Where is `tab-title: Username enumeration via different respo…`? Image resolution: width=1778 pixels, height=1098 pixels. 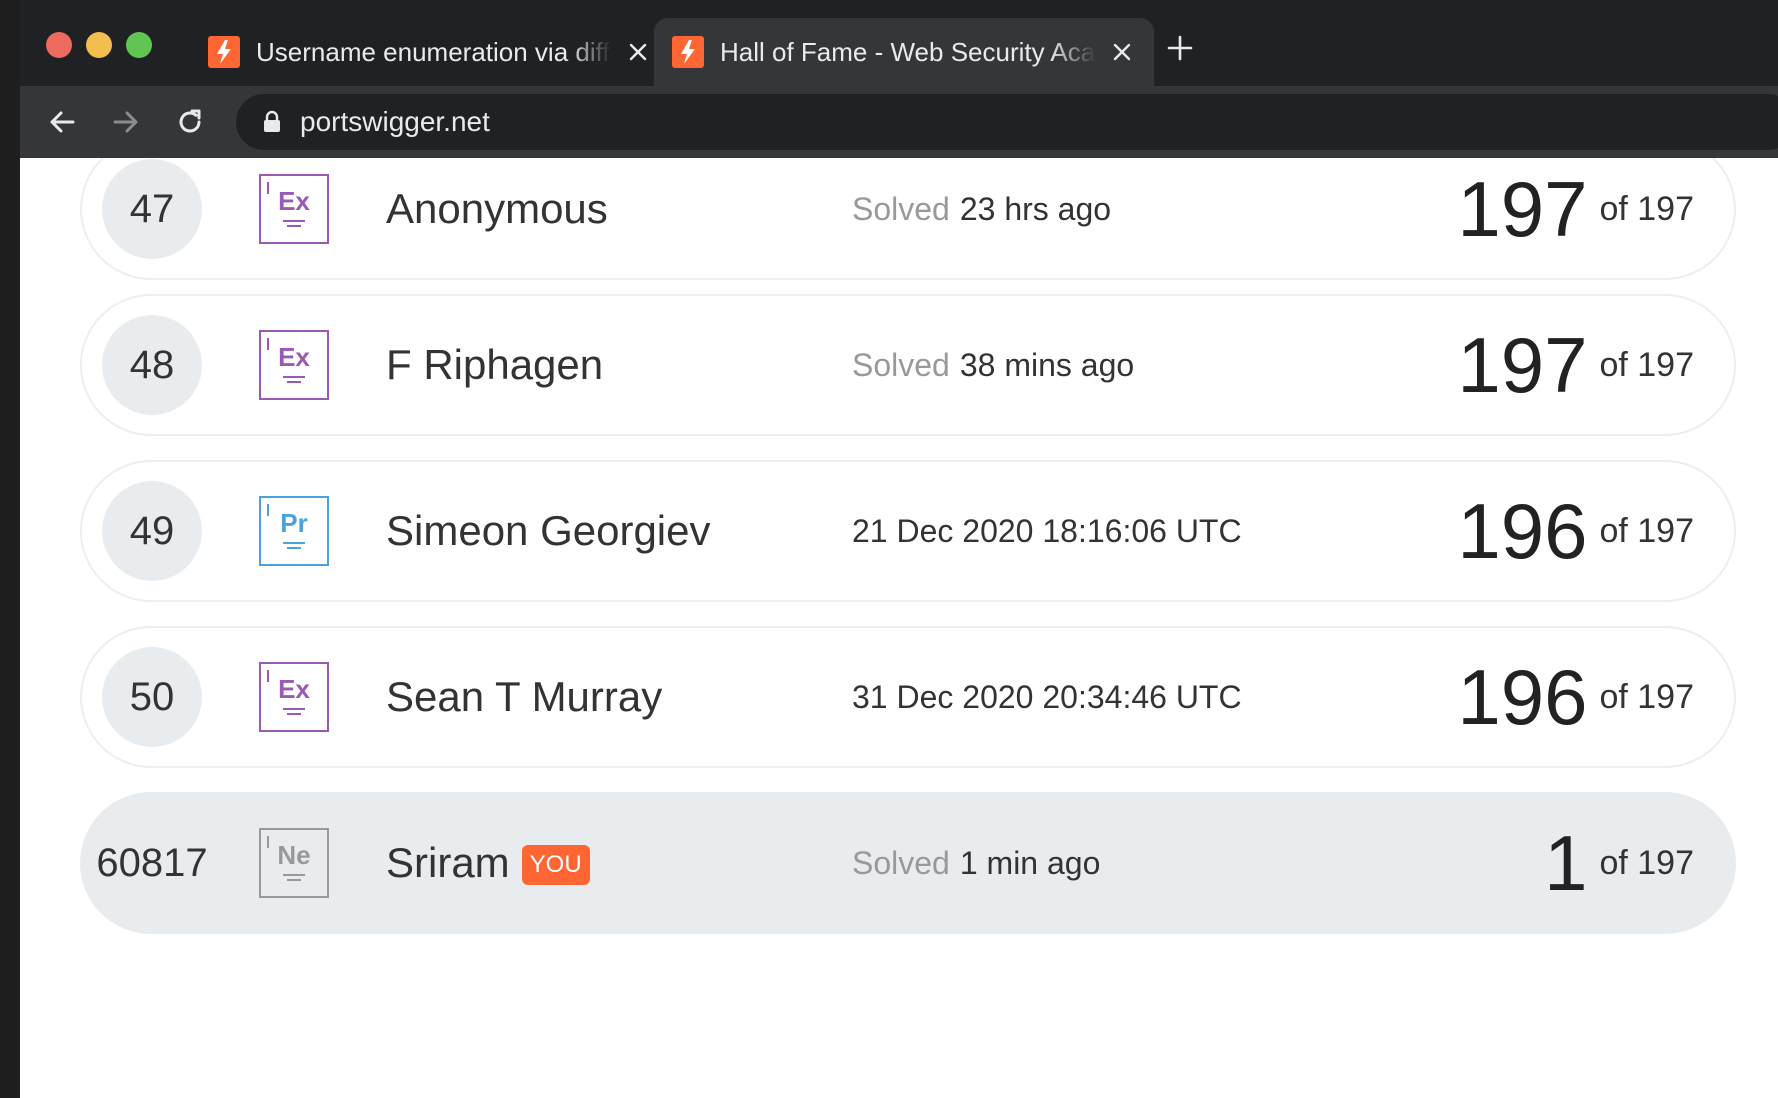
tab-title: Username enumeration via different respo… is located at coordinates (434, 51).